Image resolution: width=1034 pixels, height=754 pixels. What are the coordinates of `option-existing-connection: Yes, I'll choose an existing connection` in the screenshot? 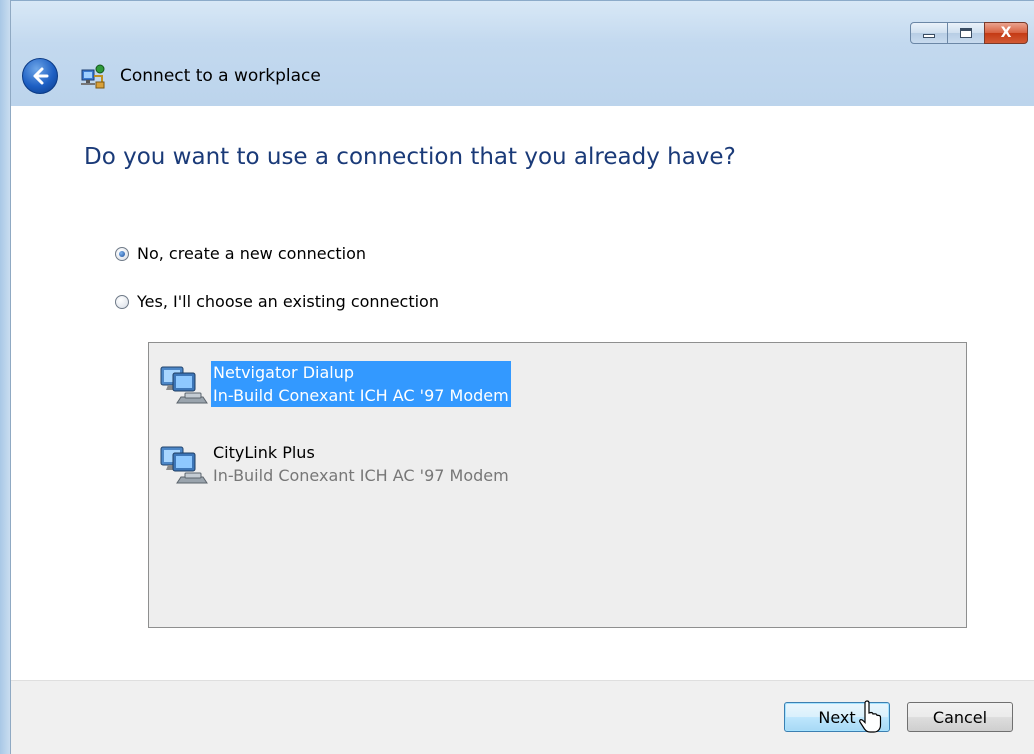 It's located at (277, 301).